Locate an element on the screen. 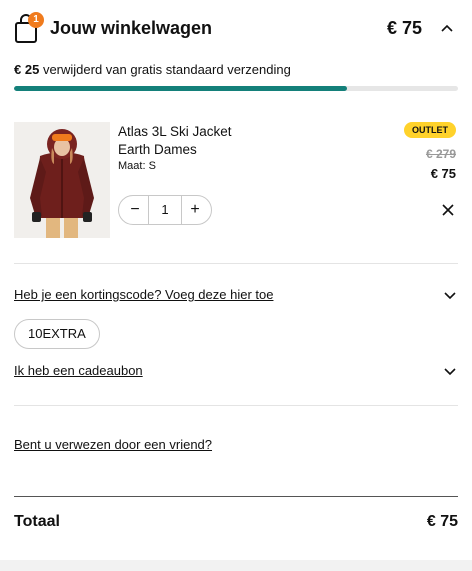 The image size is (472, 571). total-divider is located at coordinates (236, 496).